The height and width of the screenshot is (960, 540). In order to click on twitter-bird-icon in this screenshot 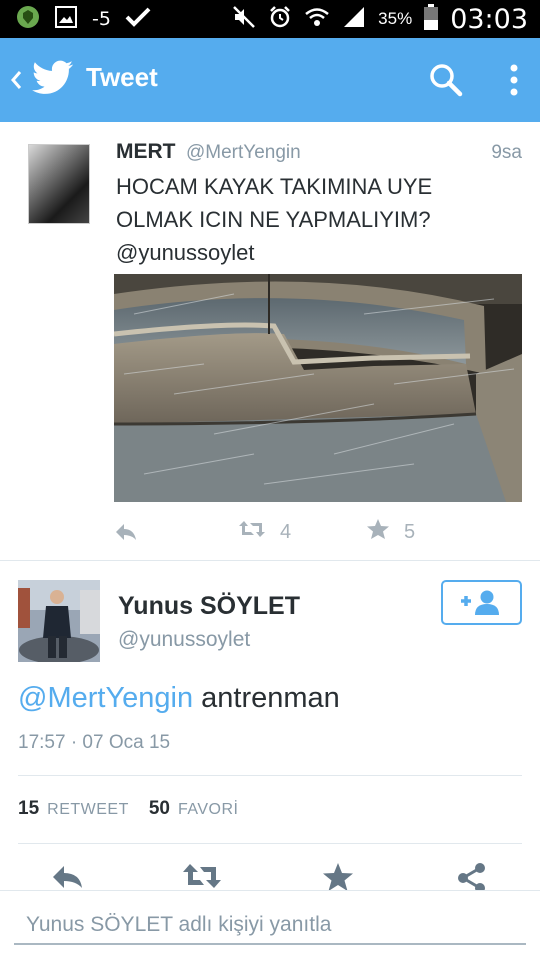, I will do `click(53, 78)`.